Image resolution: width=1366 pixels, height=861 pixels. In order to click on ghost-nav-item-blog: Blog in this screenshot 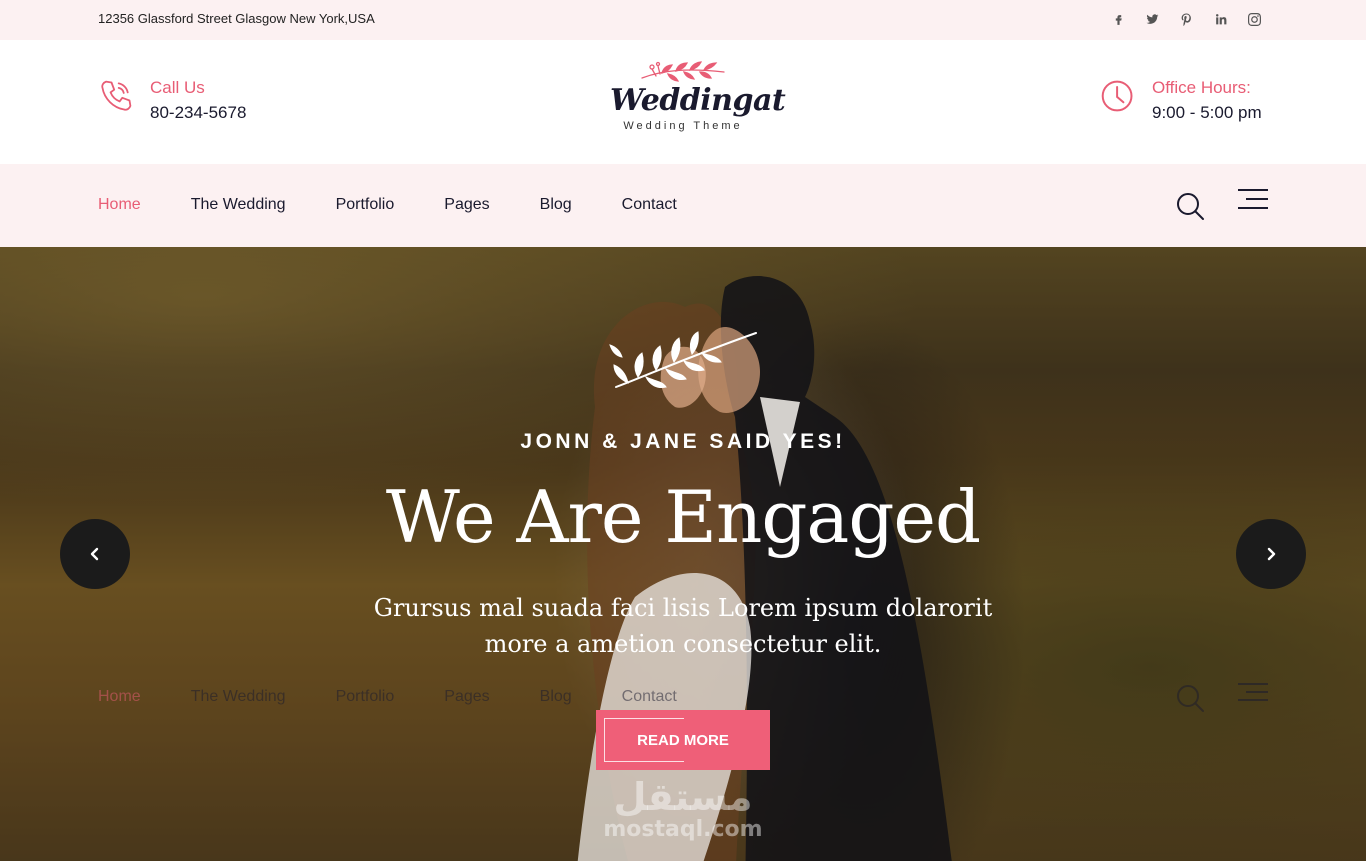, I will do `click(555, 696)`.